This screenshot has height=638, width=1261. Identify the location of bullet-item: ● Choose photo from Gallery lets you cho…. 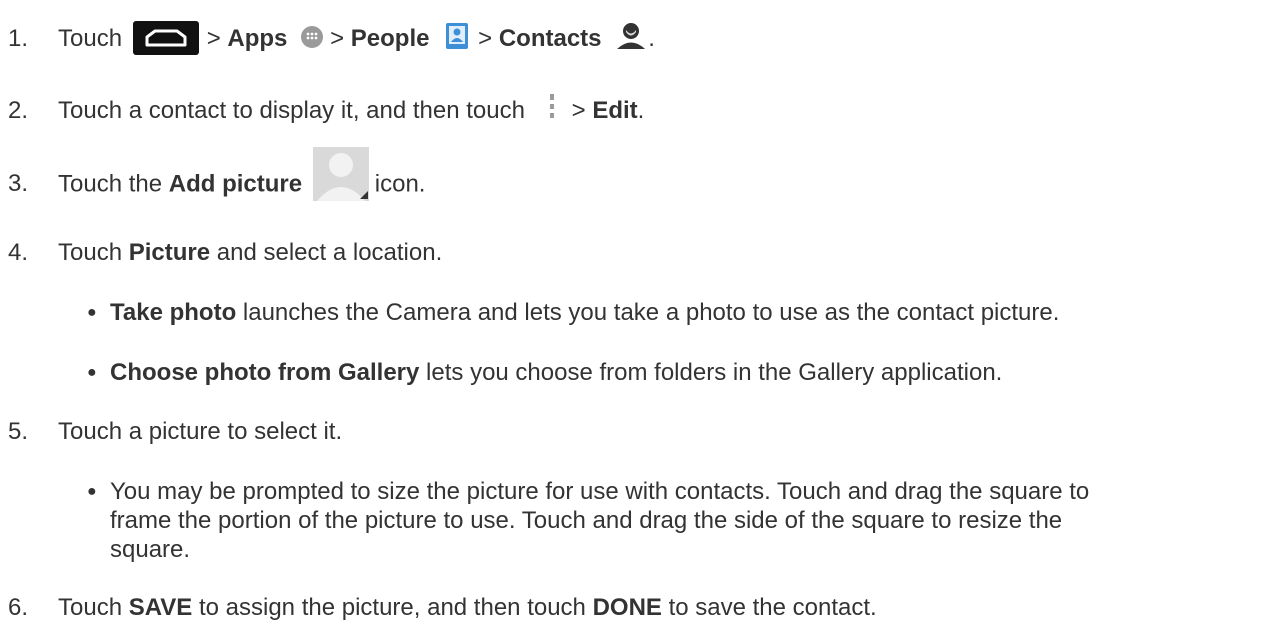
(628, 375).